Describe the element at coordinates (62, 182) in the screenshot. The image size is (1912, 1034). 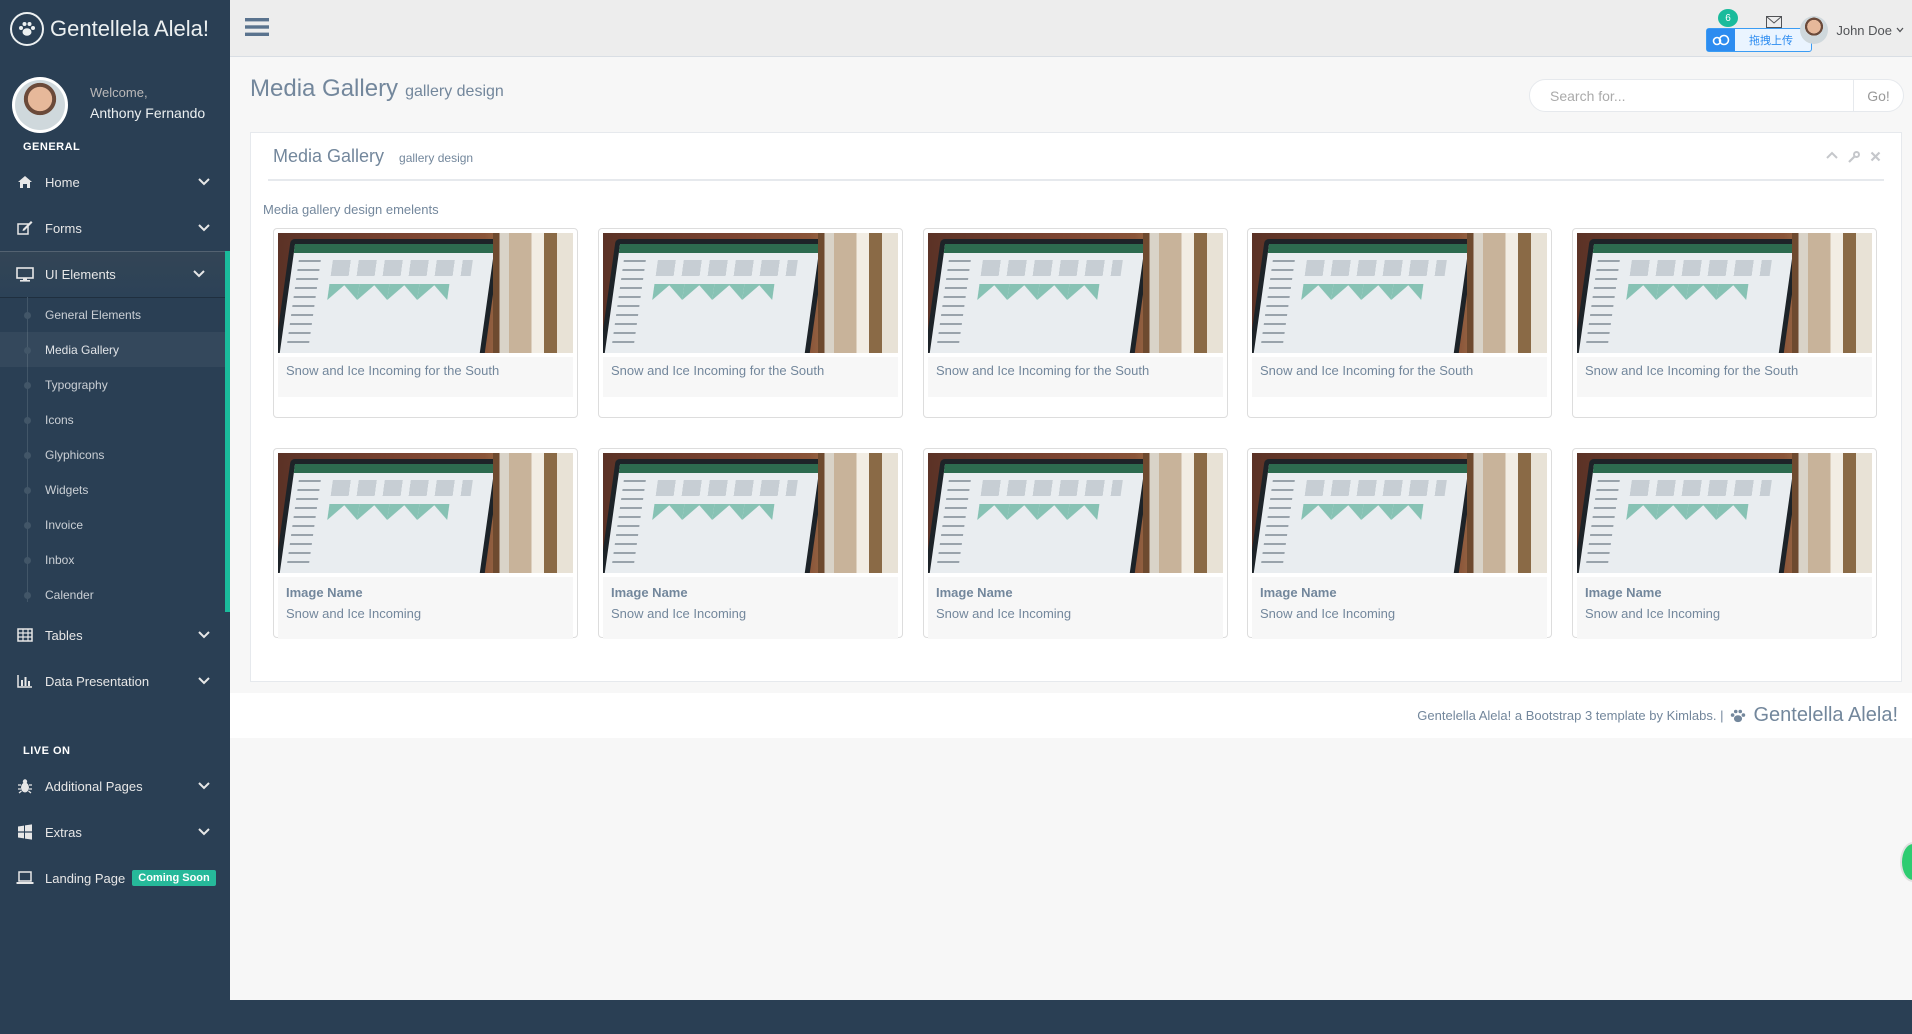
I see `sidebar-item-label: Home` at that location.